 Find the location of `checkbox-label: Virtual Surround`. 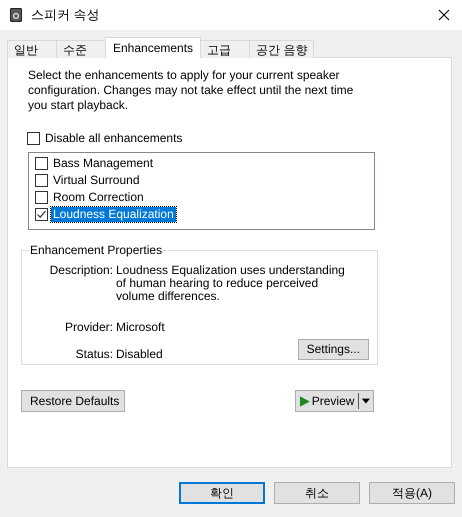

checkbox-label: Virtual Surround is located at coordinates (96, 180).